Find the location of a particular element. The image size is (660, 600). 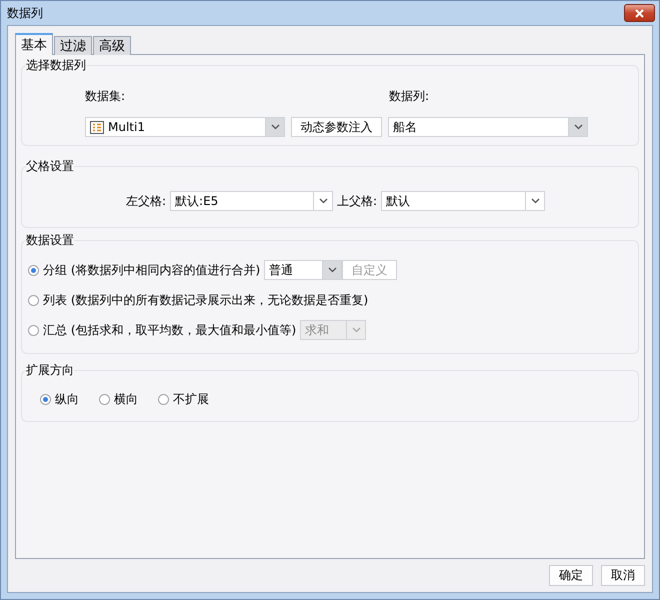

dialog-button: 确定 is located at coordinates (571, 575).